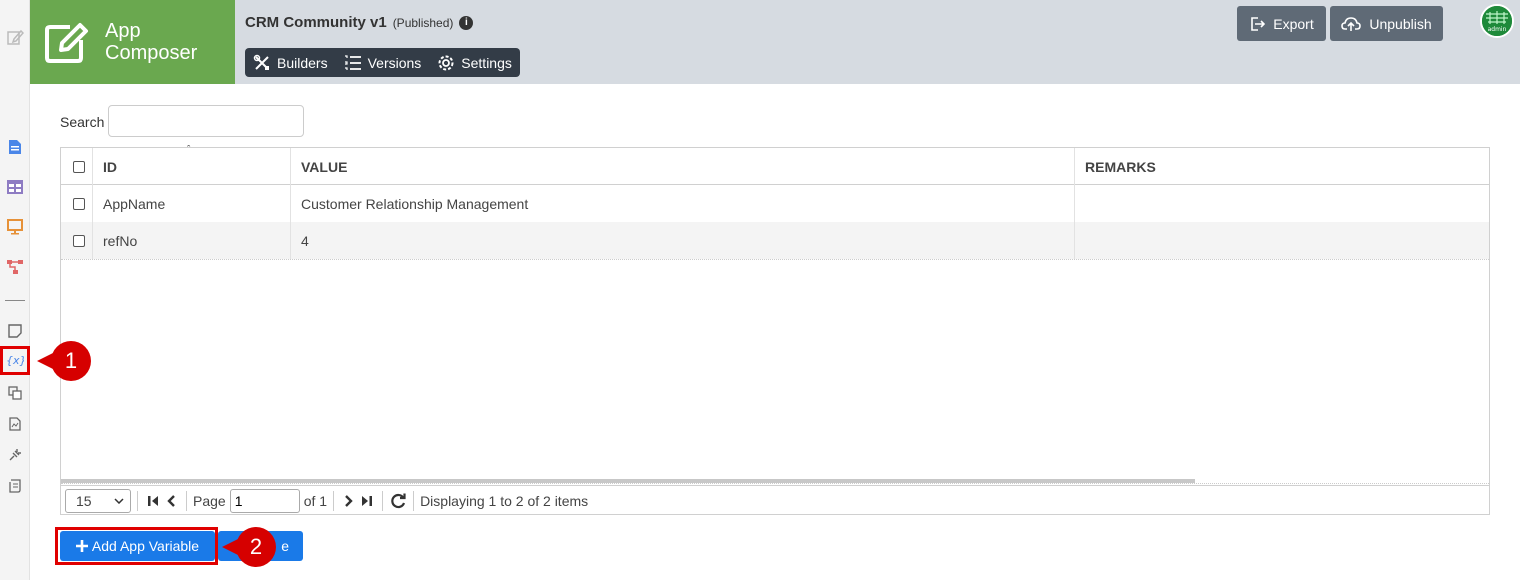  Describe the element at coordinates (15, 290) in the screenshot. I see `left-sidebar: {x}` at that location.